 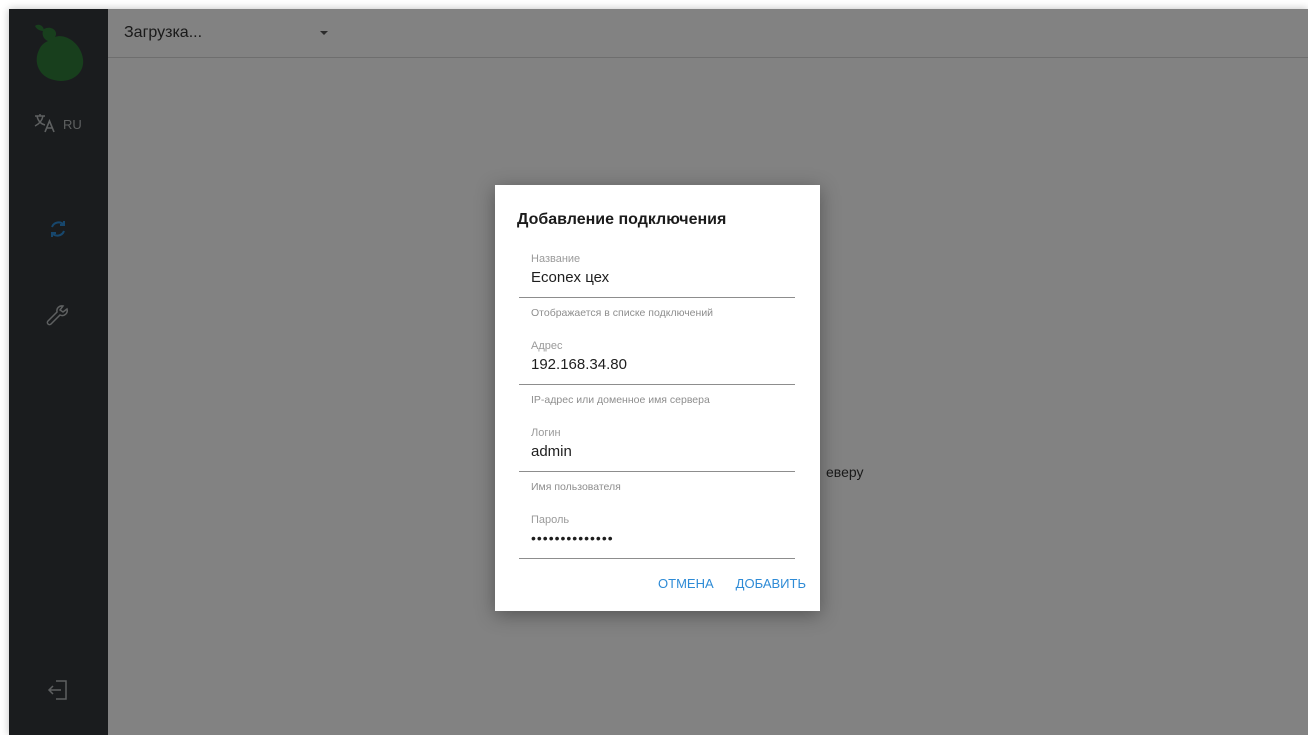 I want to click on field-label: Пароль, so click(x=550, y=520).